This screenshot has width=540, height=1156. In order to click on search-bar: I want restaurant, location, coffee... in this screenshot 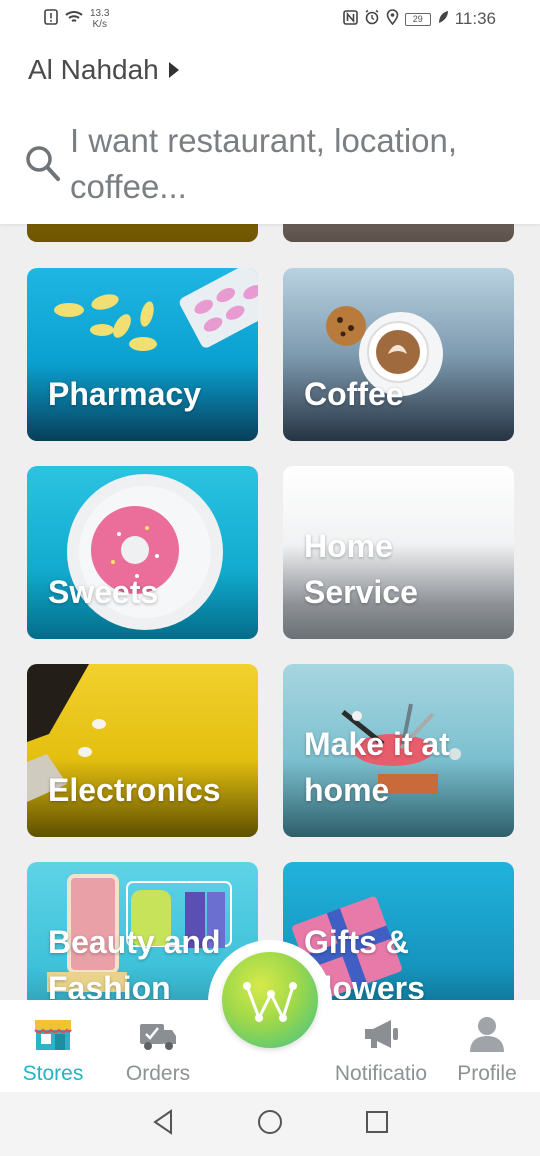, I will do `click(264, 164)`.